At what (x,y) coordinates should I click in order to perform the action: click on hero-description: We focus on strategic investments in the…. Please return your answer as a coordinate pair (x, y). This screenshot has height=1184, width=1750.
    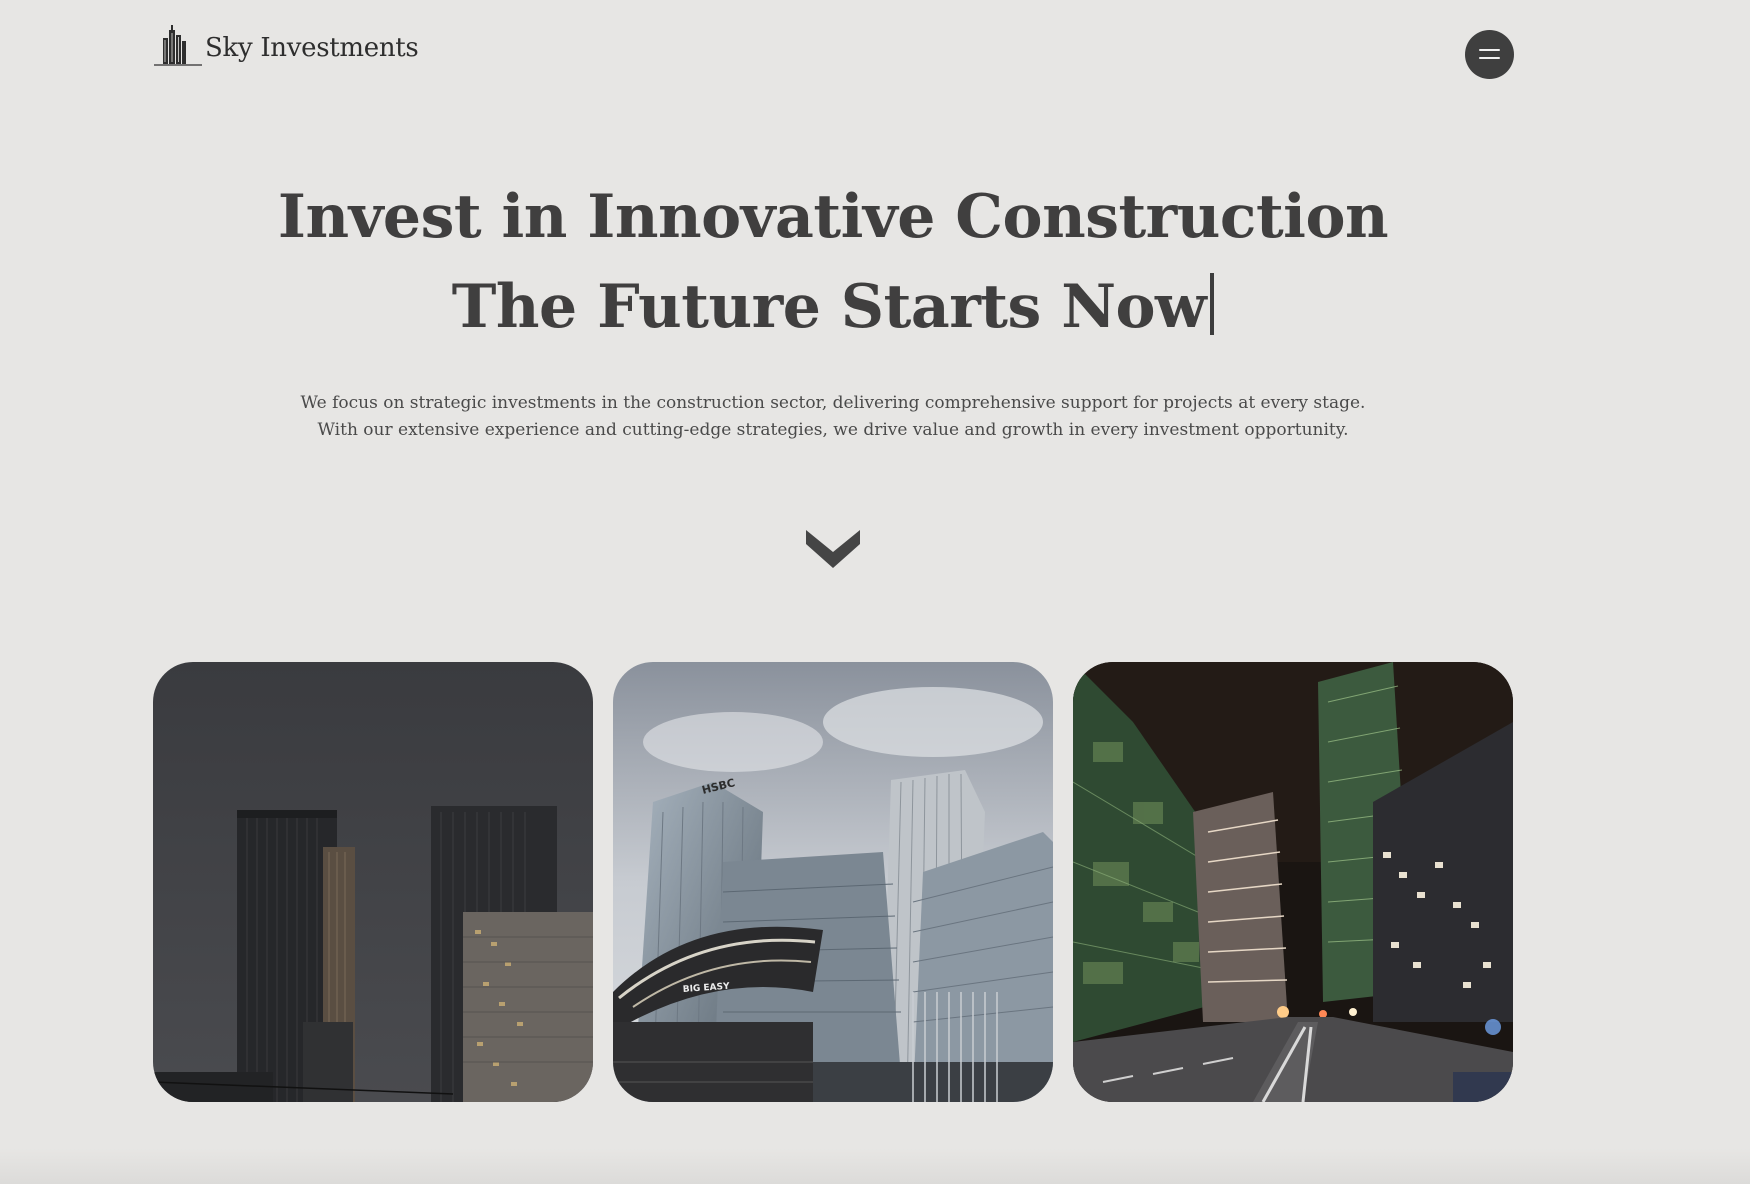
    Looking at the image, I should click on (833, 416).